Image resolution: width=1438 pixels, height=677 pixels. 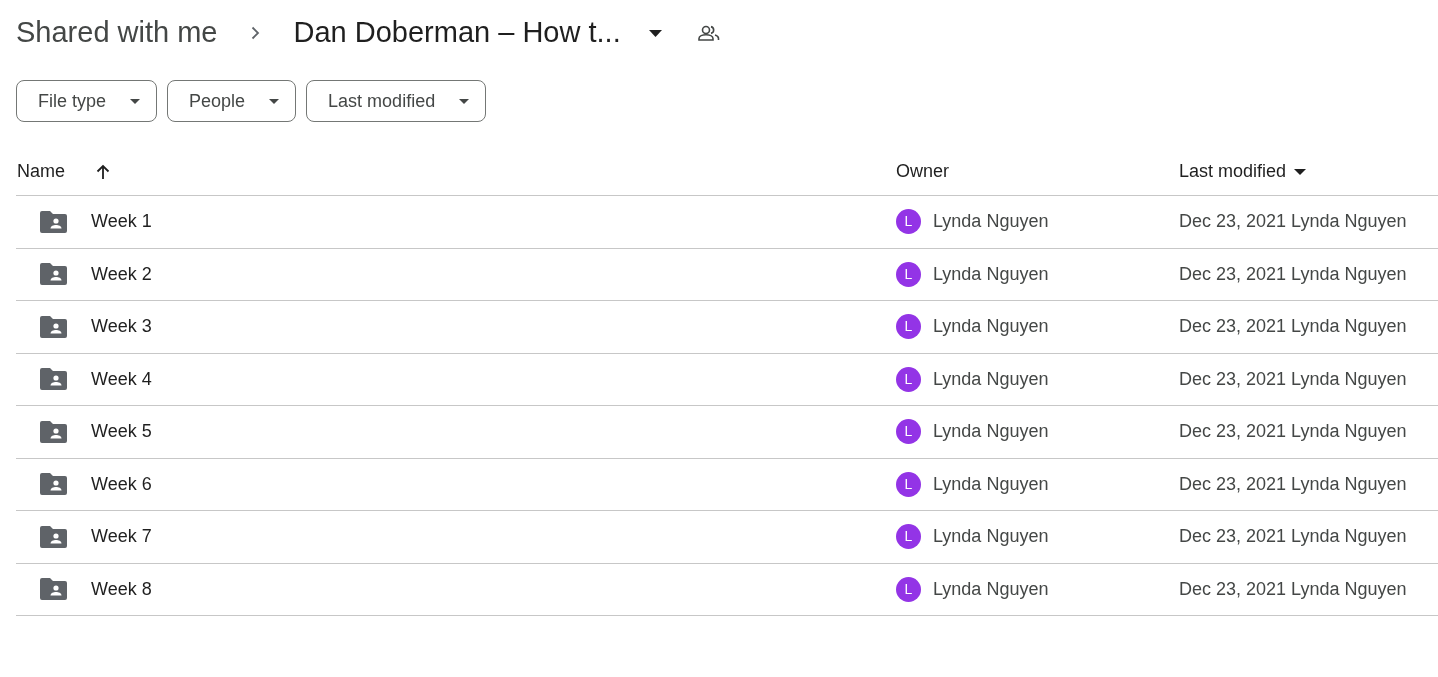 What do you see at coordinates (727, 589) in the screenshot?
I see `file-row: Week 8 L Lynda Nguyen Dec 23, 2021 Lynda Nguyen` at bounding box center [727, 589].